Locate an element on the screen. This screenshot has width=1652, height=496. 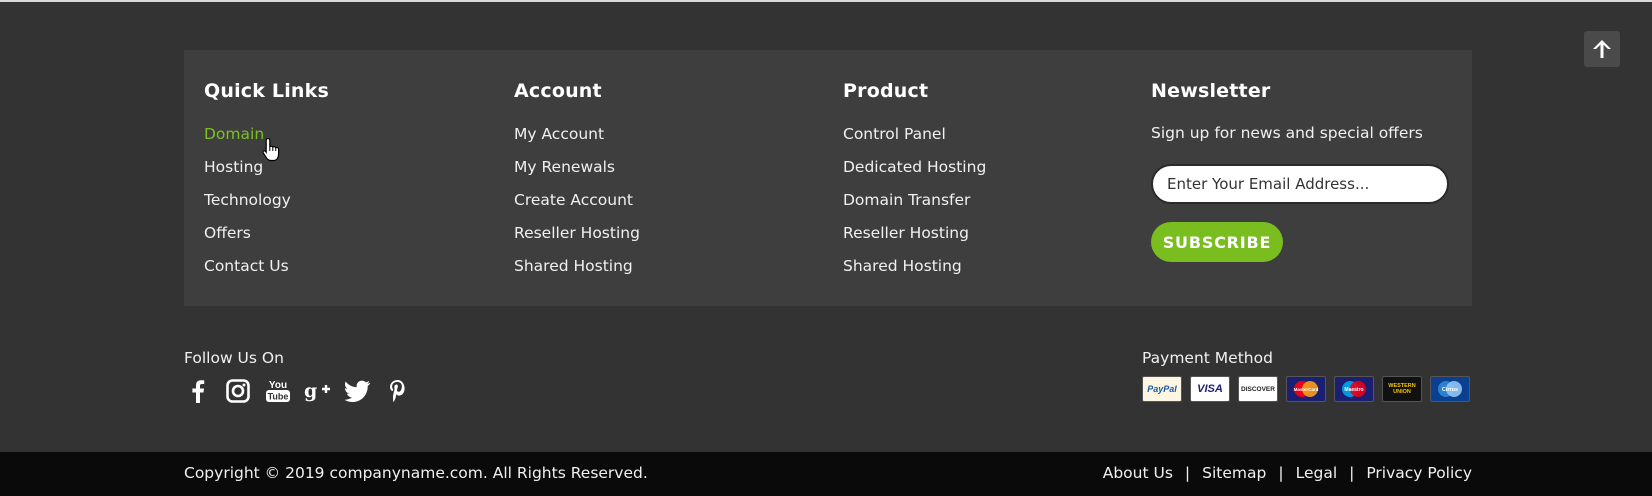
account-link-shared-hosting: Shared Hosting is located at coordinates (577, 272).